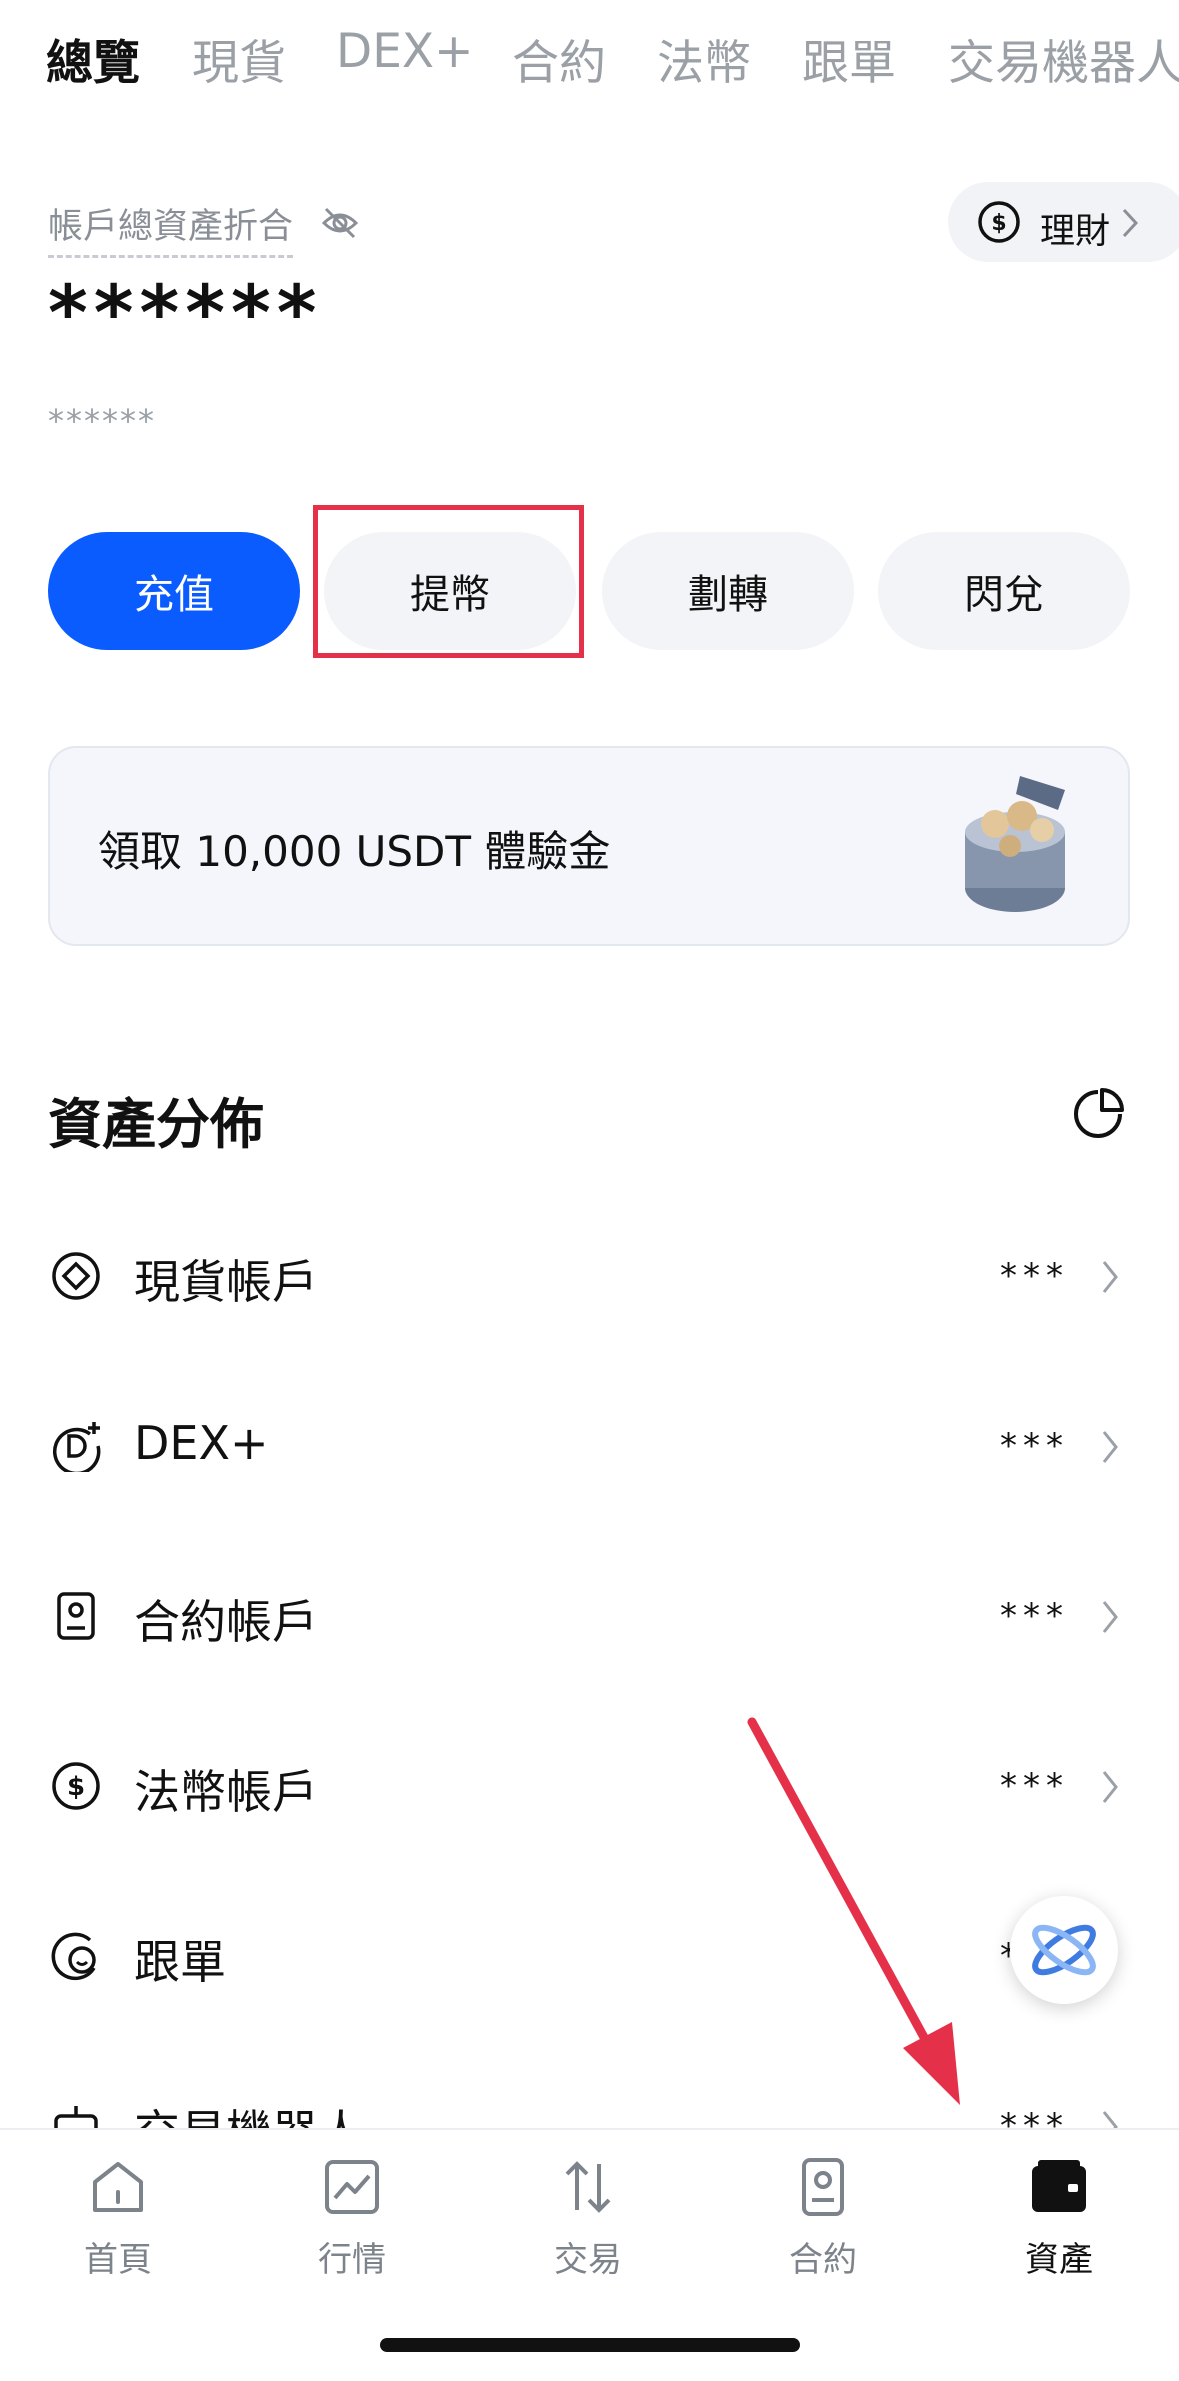 Image resolution: width=1179 pixels, height=2381 pixels. I want to click on dollar-coin-icon: $, so click(999, 222).